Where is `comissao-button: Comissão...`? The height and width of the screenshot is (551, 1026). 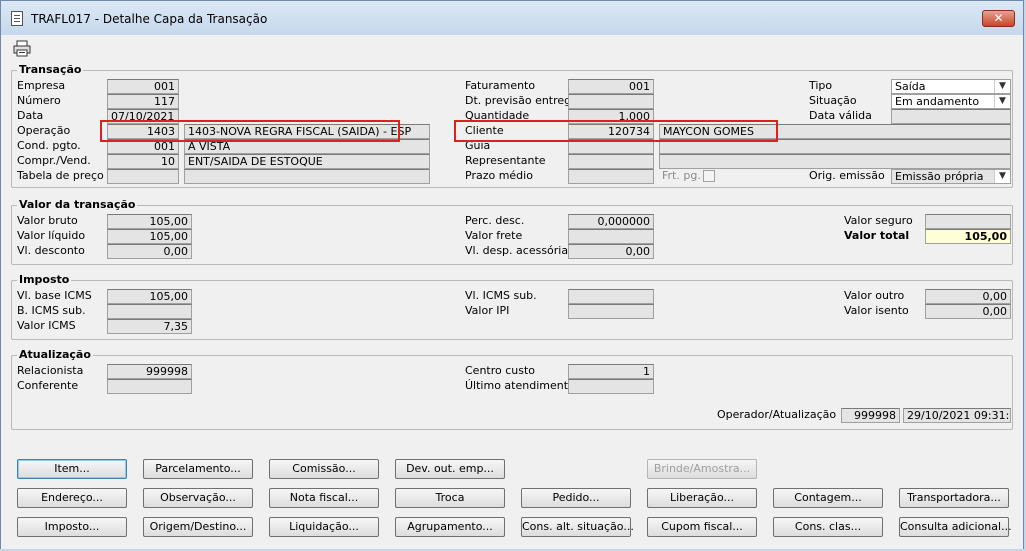
comissao-button: Comissão... is located at coordinates (324, 469).